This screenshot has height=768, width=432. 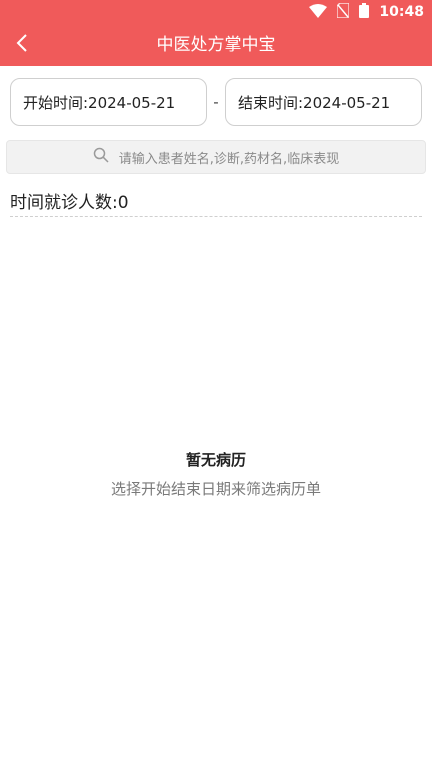 What do you see at coordinates (323, 102) in the screenshot?
I see `end-date-picker: 结束时间:2024-05-21` at bounding box center [323, 102].